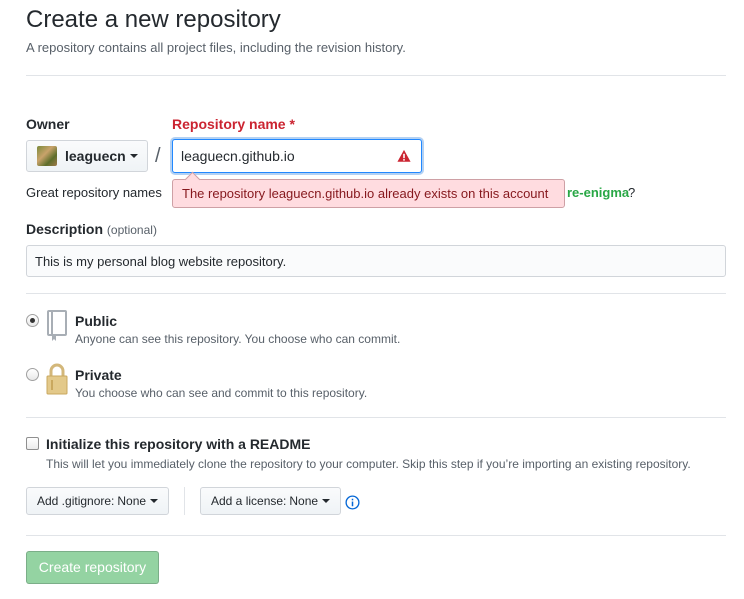 This screenshot has height=599, width=744. I want to click on description-label: Description (optional), so click(91, 229).